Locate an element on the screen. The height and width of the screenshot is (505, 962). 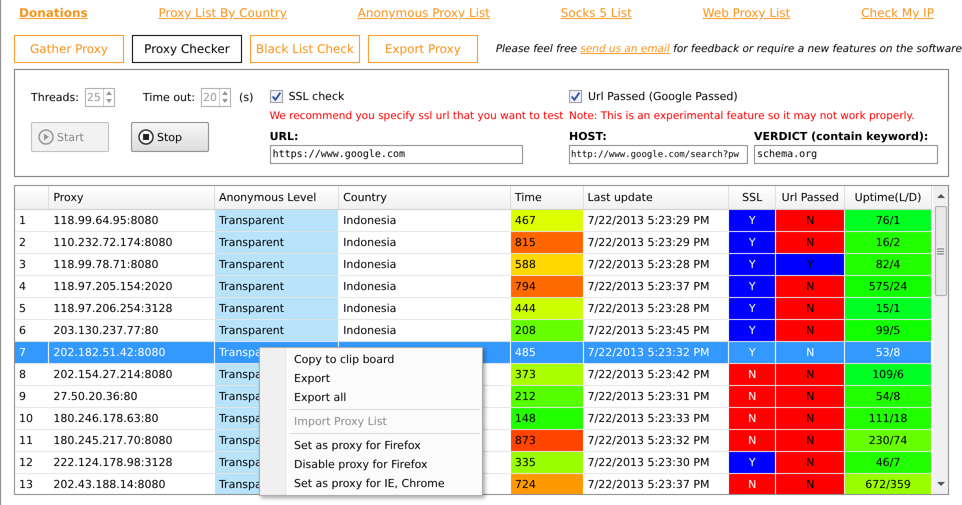
table-cell: 4 is located at coordinates (32, 287).